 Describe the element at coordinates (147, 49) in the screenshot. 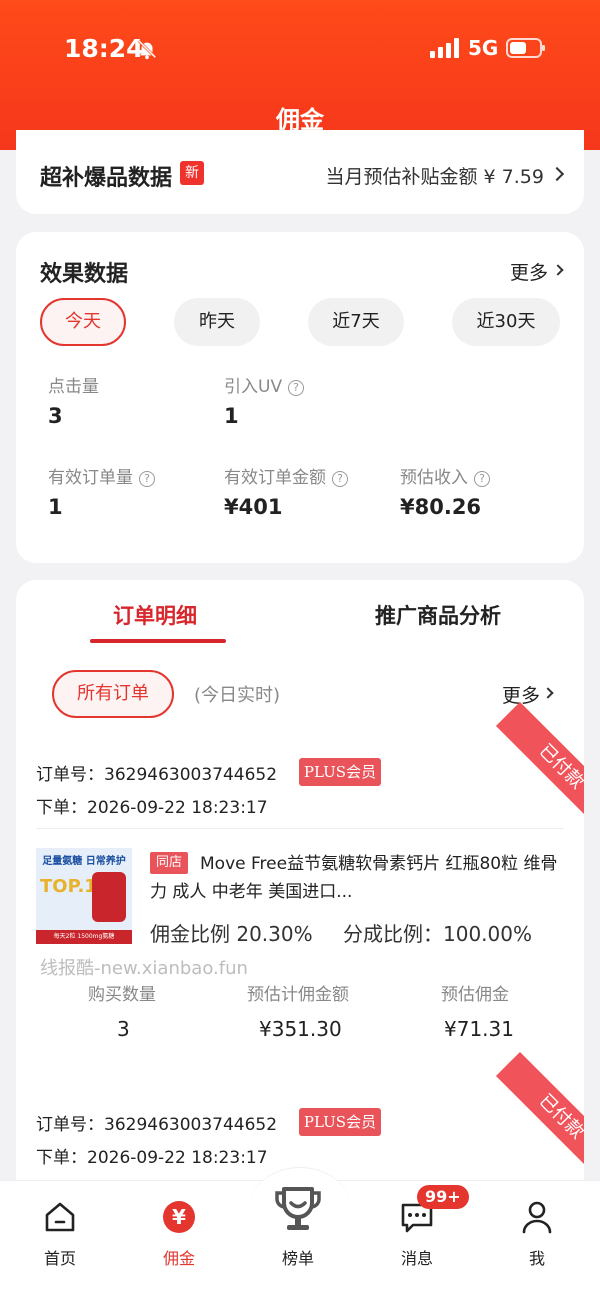

I see `bell-muted-icon` at that location.